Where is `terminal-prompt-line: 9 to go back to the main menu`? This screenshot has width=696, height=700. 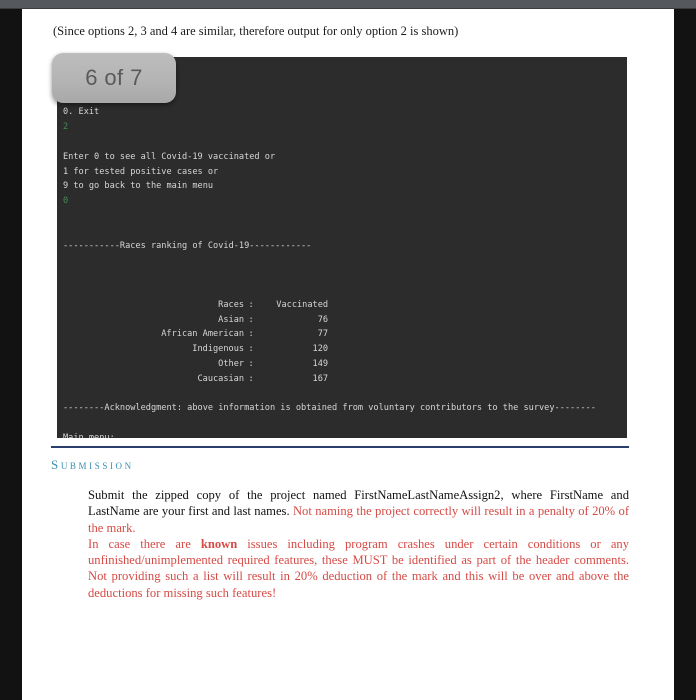 terminal-prompt-line: 9 to go back to the main menu is located at coordinates (138, 186).